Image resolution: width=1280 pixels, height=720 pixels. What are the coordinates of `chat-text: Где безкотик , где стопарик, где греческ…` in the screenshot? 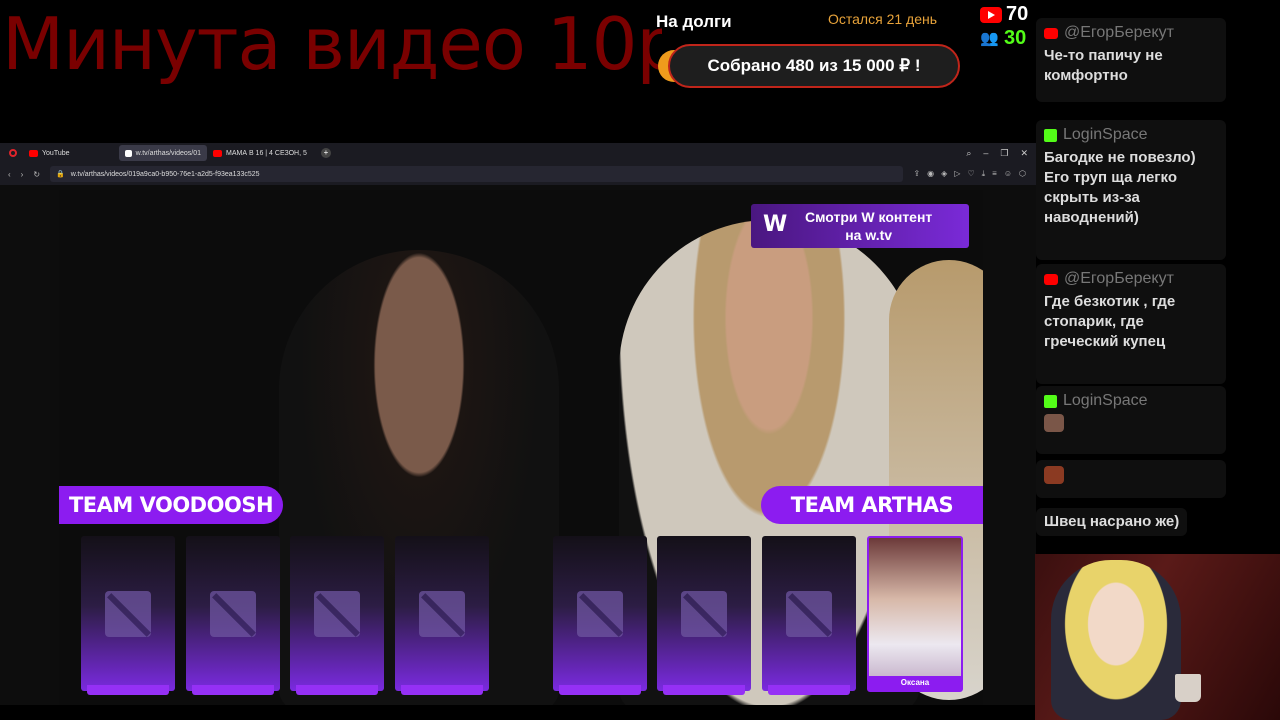 It's located at (1110, 321).